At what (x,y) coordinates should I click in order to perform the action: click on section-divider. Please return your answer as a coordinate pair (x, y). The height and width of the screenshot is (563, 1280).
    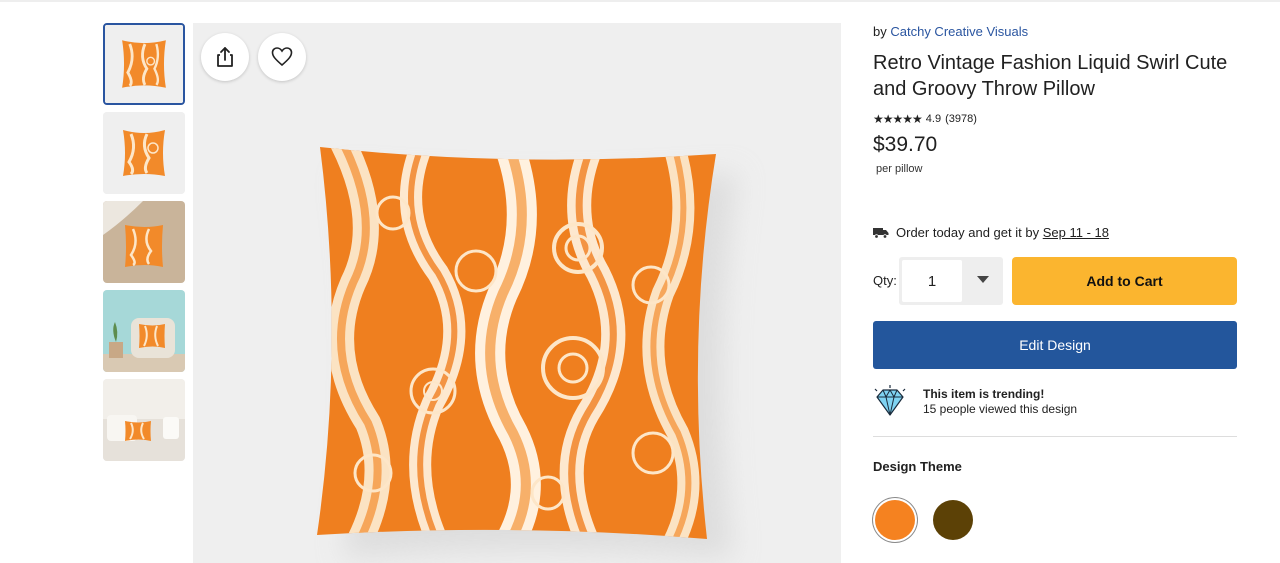
    Looking at the image, I should click on (1055, 436).